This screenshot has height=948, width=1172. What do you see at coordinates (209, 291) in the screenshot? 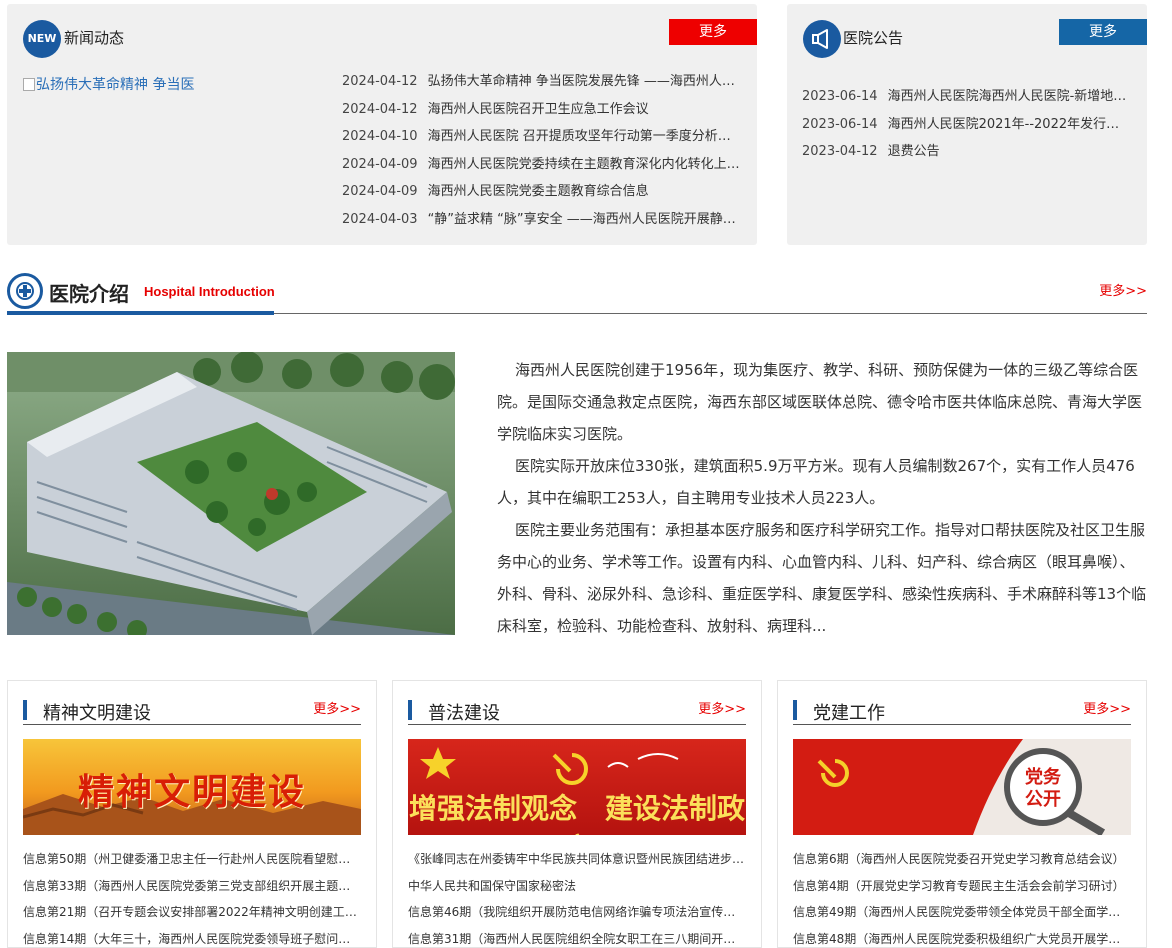
I see `intro-subtitle: Hospital Introduction` at bounding box center [209, 291].